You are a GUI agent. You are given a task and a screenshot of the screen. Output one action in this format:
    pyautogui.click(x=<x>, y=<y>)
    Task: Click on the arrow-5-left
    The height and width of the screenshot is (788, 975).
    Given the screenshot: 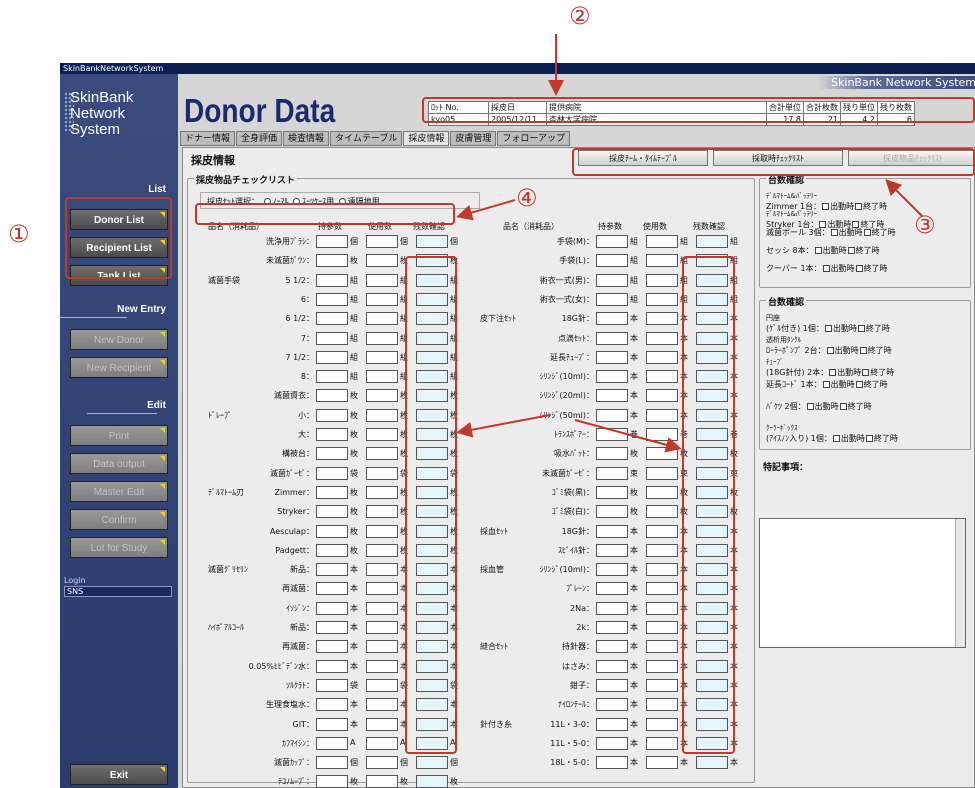 What is the action you would take?
    pyautogui.click(x=503, y=426)
    